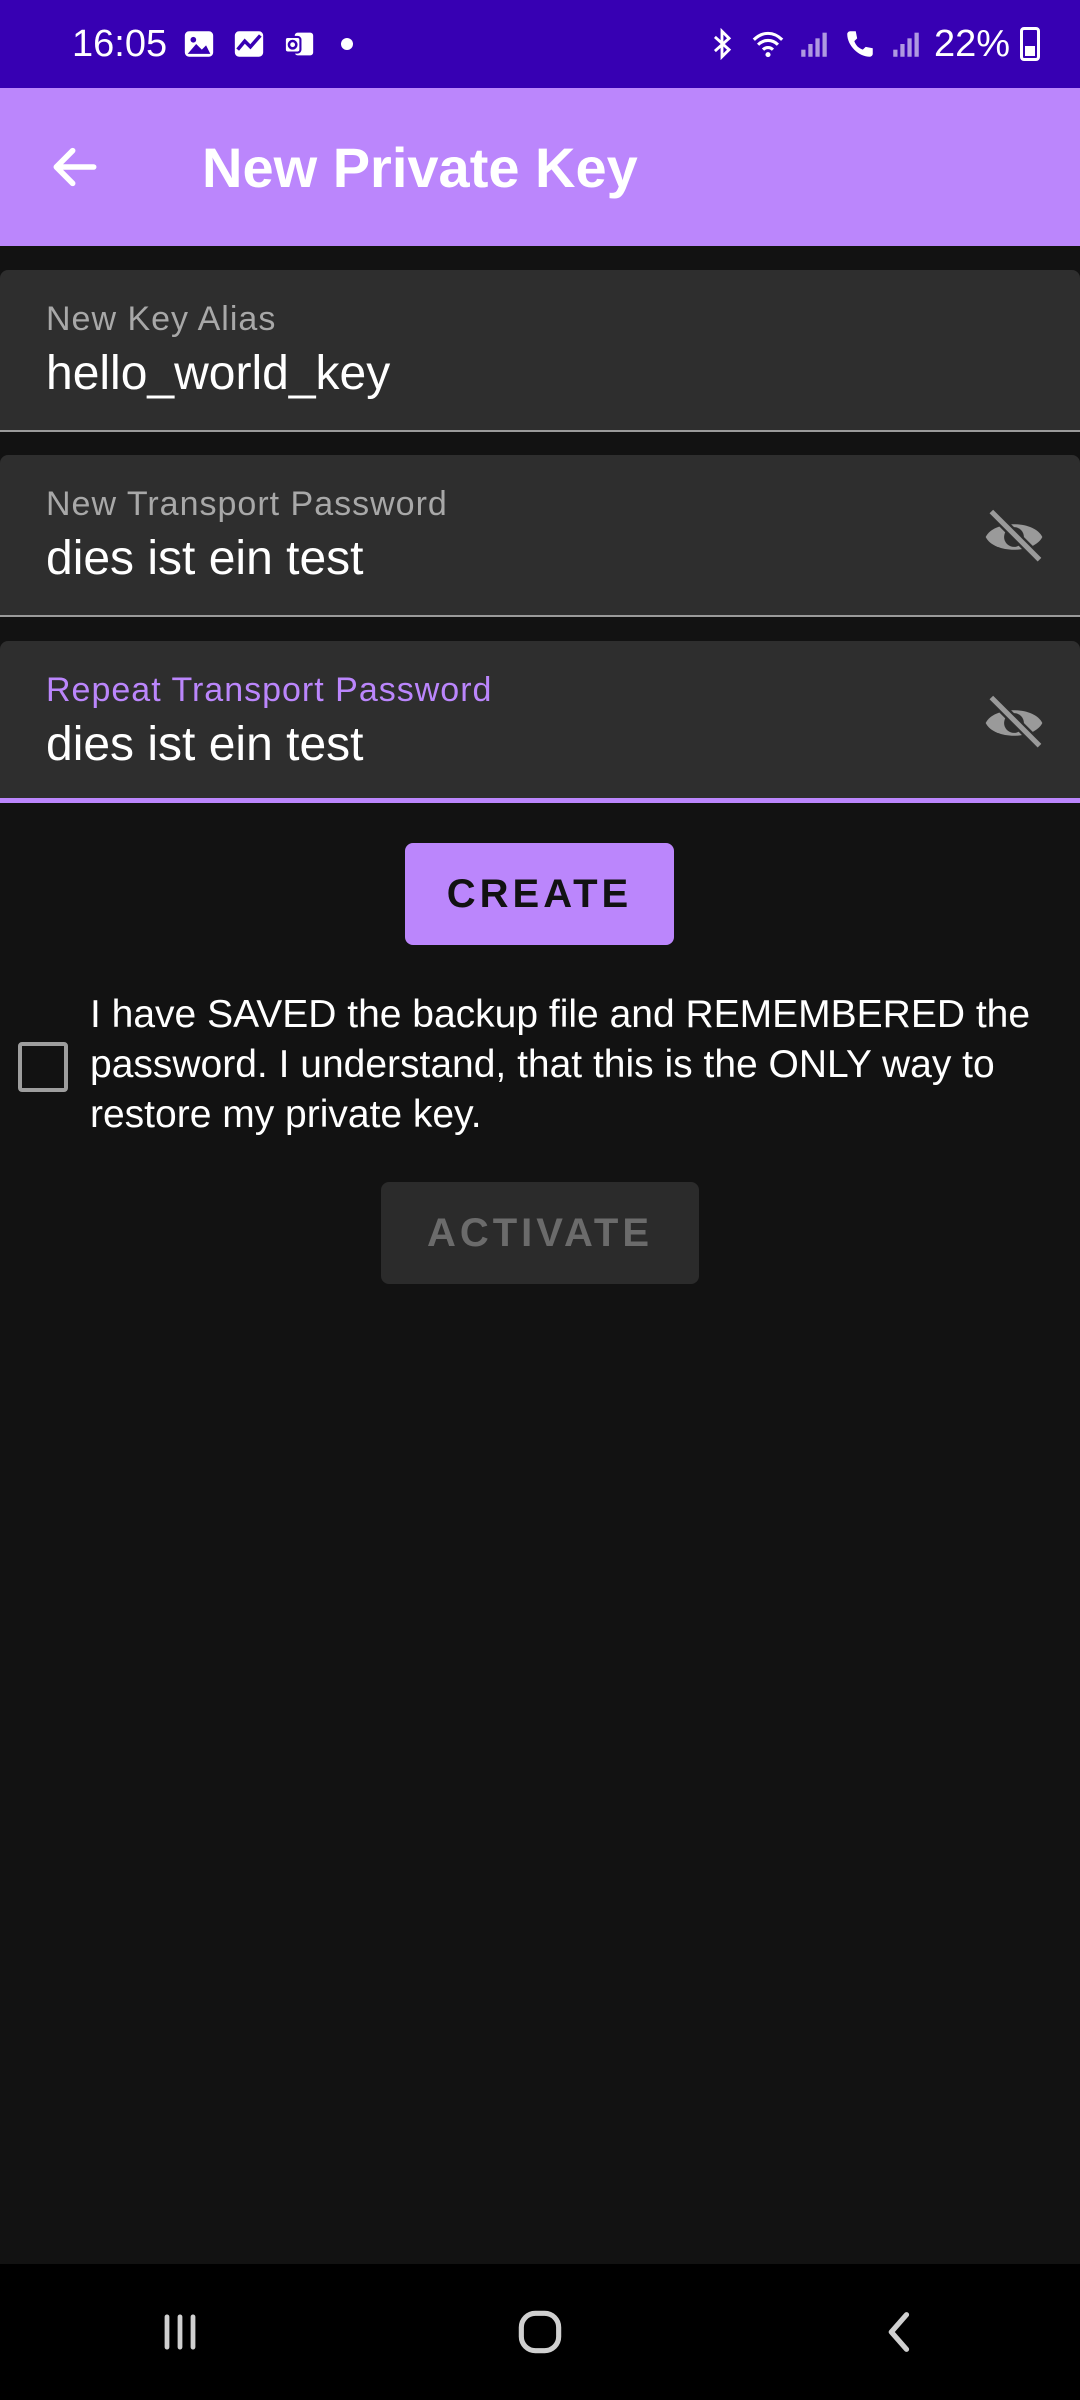 The image size is (1080, 2400). I want to click on battery-percent: 22%, so click(971, 43).